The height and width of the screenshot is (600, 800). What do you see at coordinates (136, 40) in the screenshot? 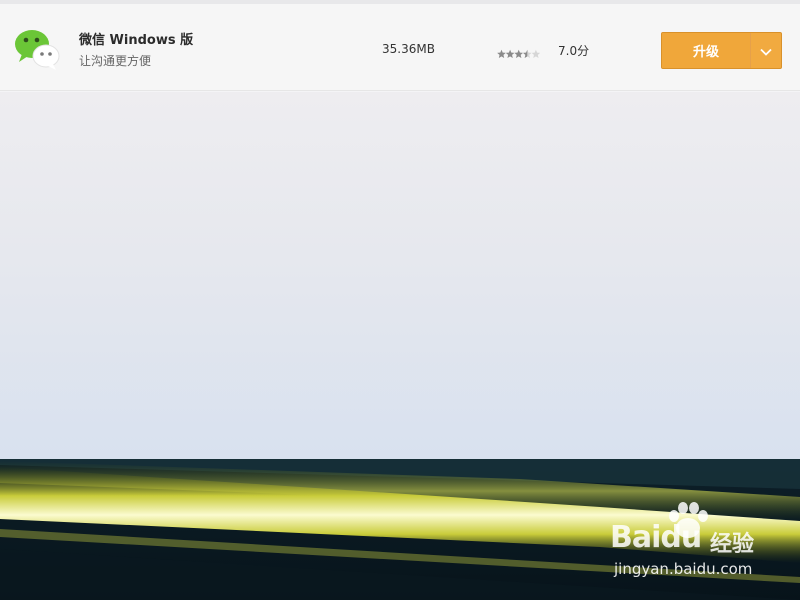
I see `app-name: 微信 Windows 版` at bounding box center [136, 40].